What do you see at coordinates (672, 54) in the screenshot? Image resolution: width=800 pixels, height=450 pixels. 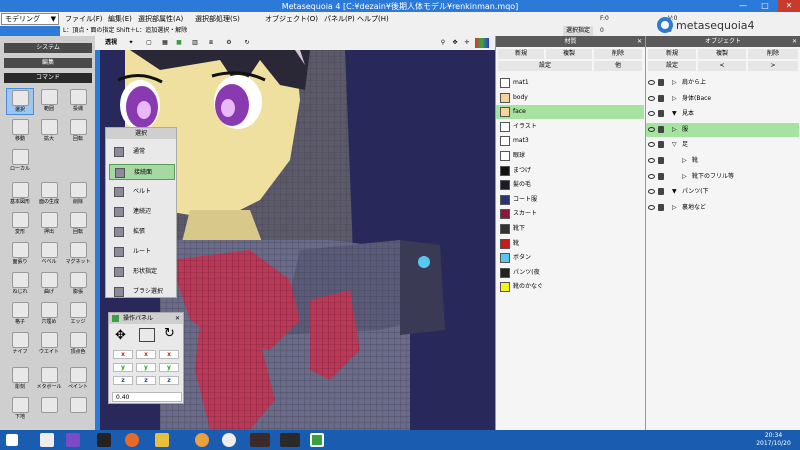 I see `object-new-button: 新規` at bounding box center [672, 54].